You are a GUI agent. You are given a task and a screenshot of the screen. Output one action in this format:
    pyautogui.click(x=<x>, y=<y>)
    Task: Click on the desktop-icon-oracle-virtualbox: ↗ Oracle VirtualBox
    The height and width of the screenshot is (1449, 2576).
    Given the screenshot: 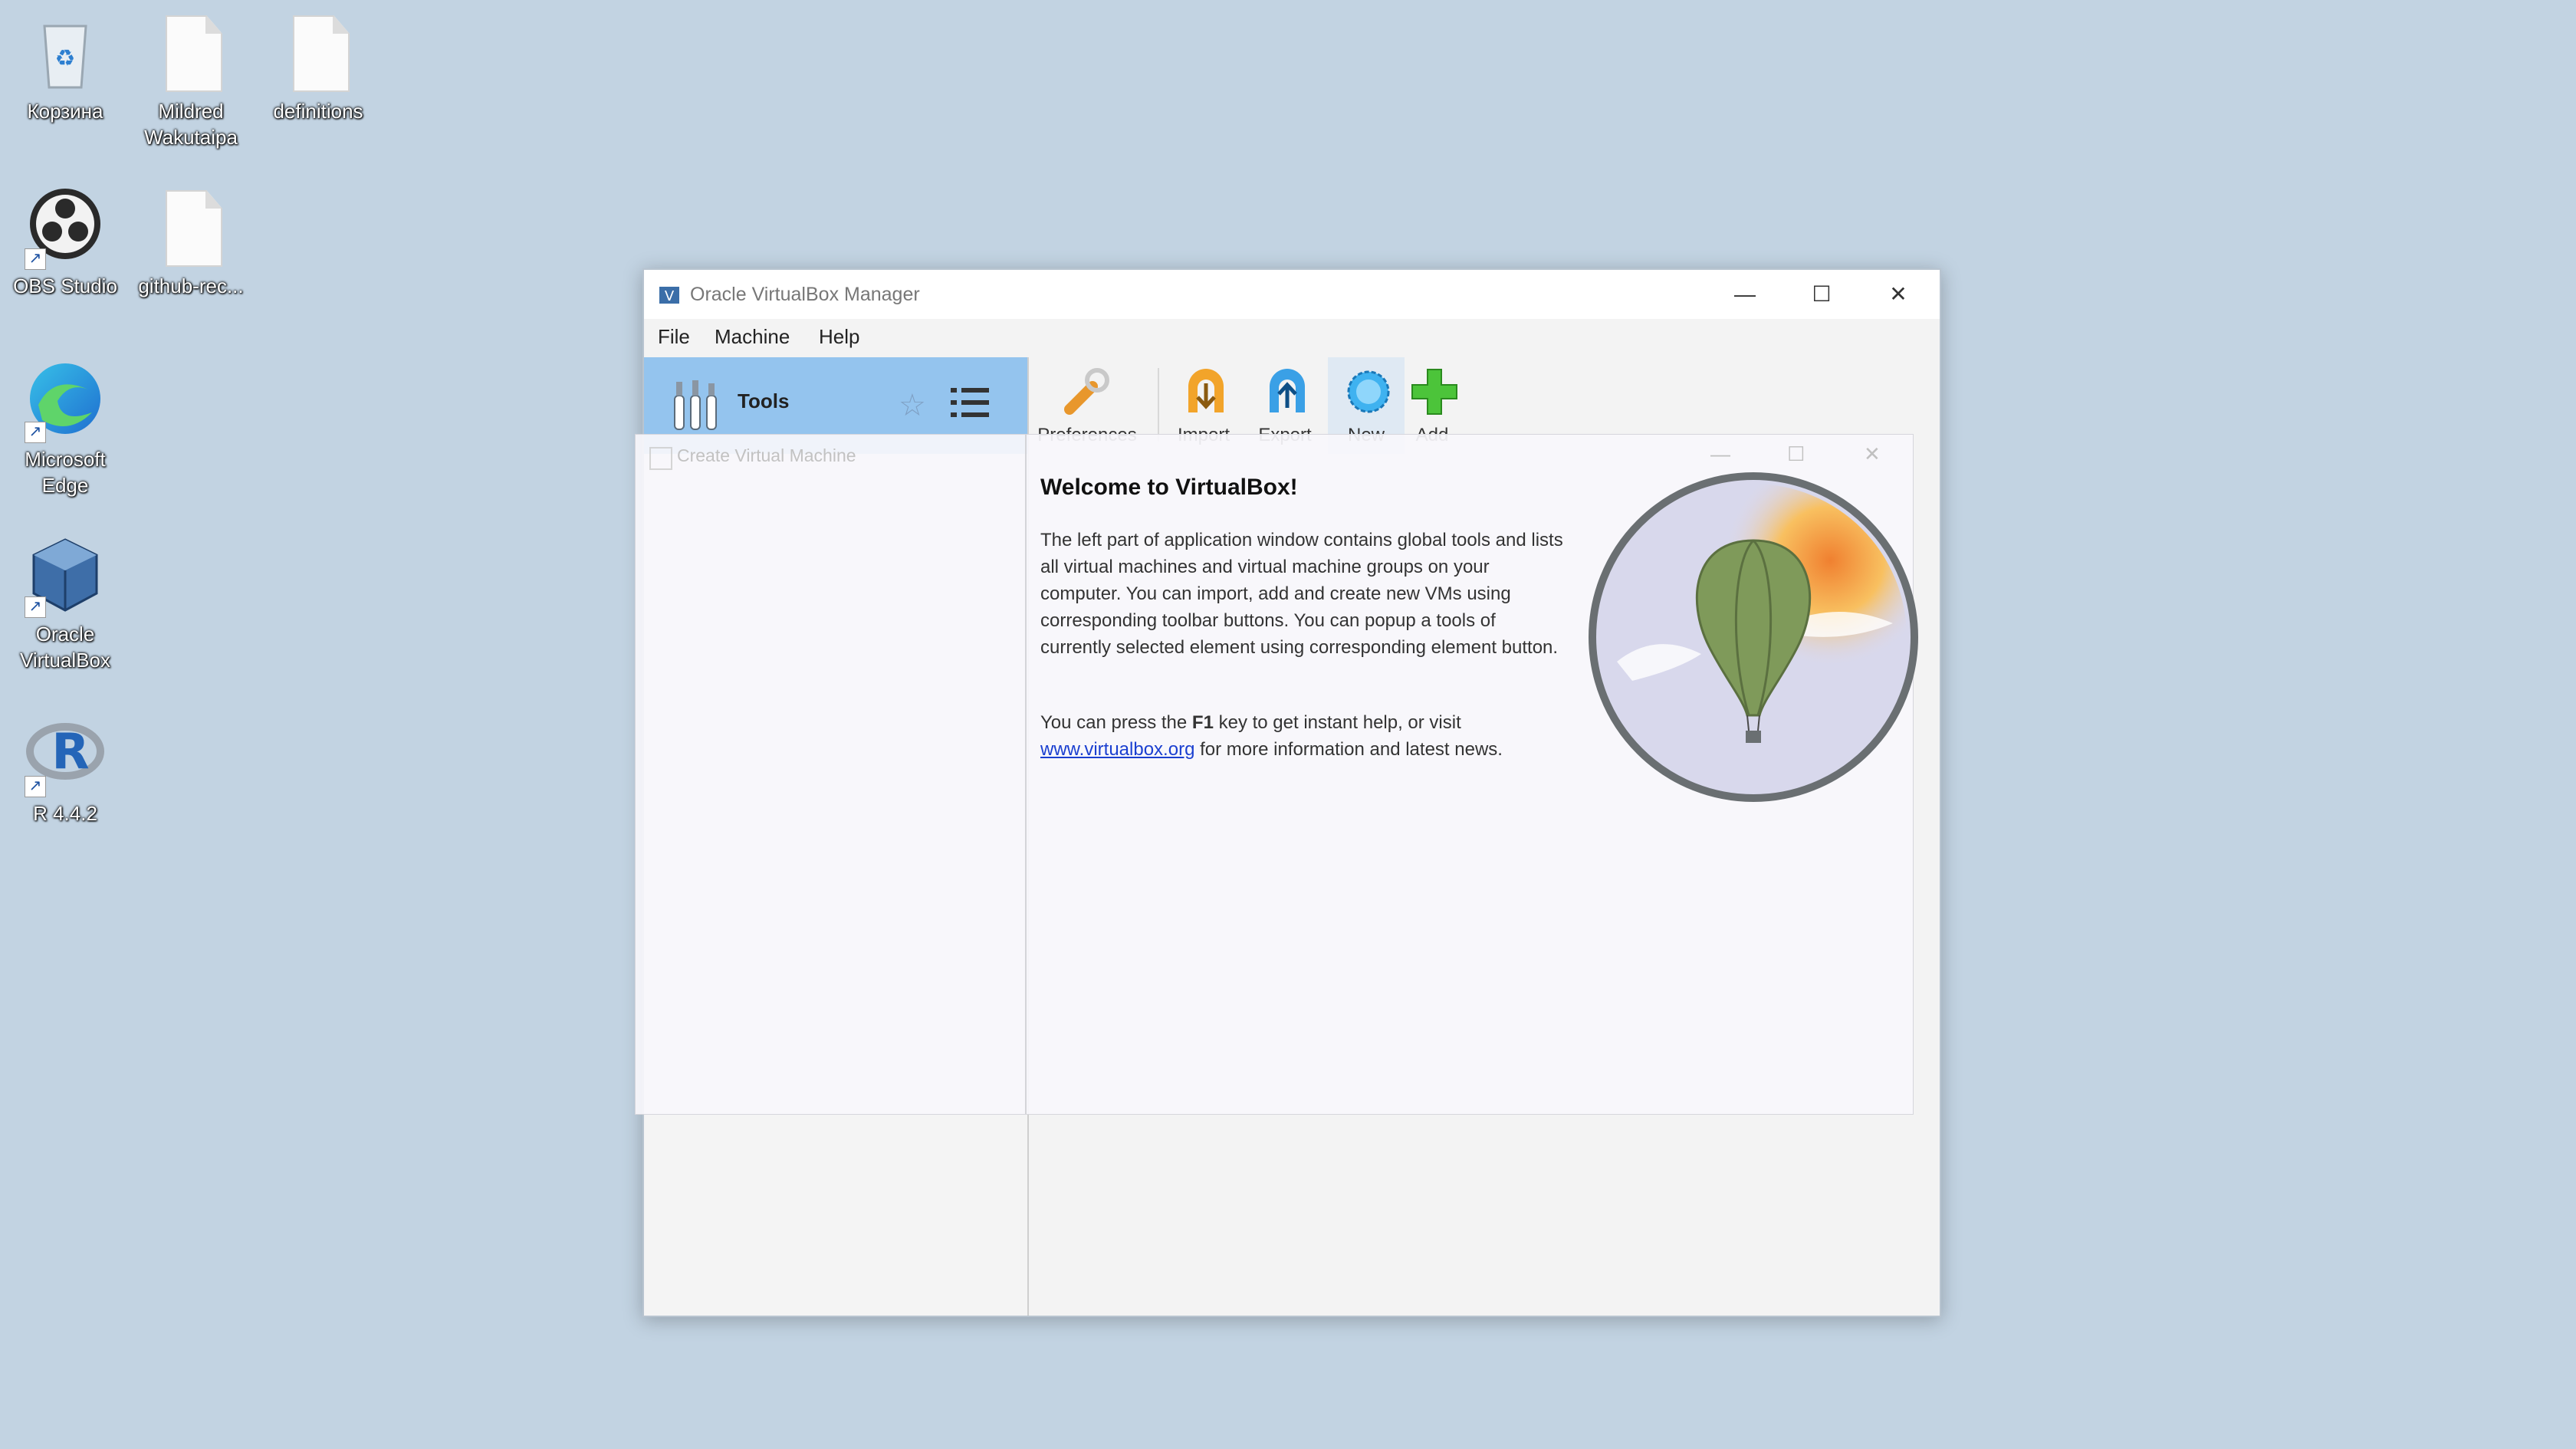 What is the action you would take?
    pyautogui.click(x=65, y=603)
    